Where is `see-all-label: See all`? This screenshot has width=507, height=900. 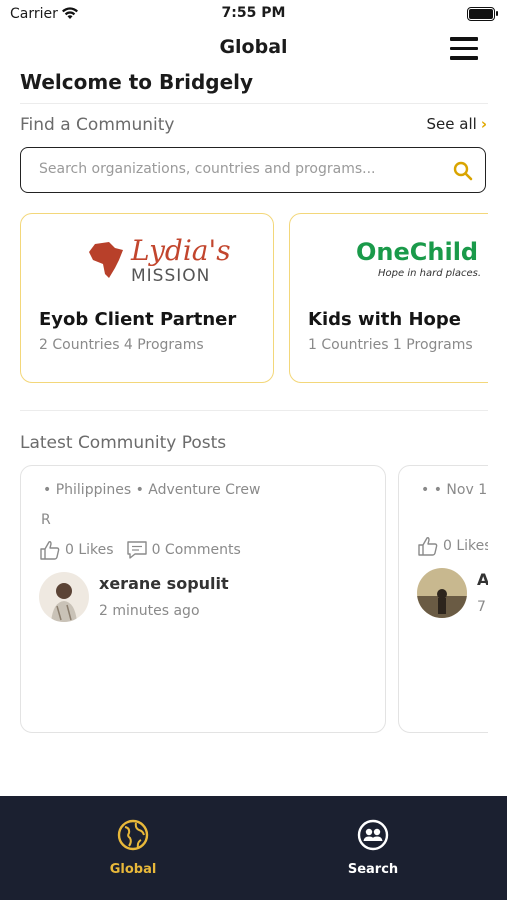 see-all-label: See all is located at coordinates (451, 124).